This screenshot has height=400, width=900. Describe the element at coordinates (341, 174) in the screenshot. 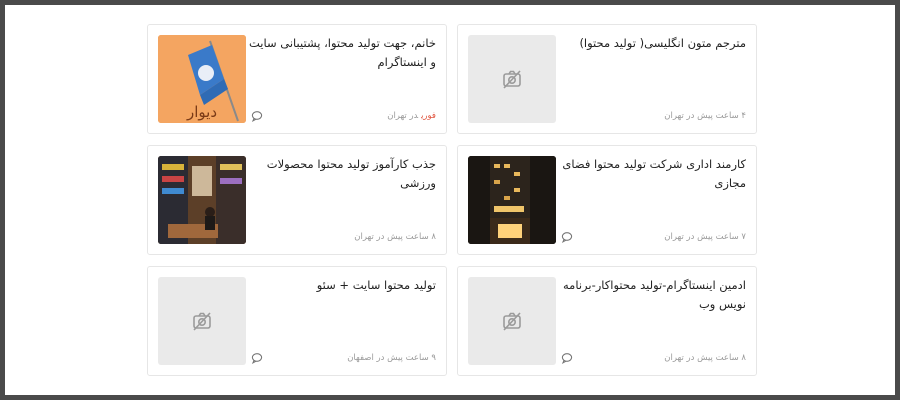

I see `listing-title: جذب کارآموز تولید محتوا محصولات ورزشی` at that location.